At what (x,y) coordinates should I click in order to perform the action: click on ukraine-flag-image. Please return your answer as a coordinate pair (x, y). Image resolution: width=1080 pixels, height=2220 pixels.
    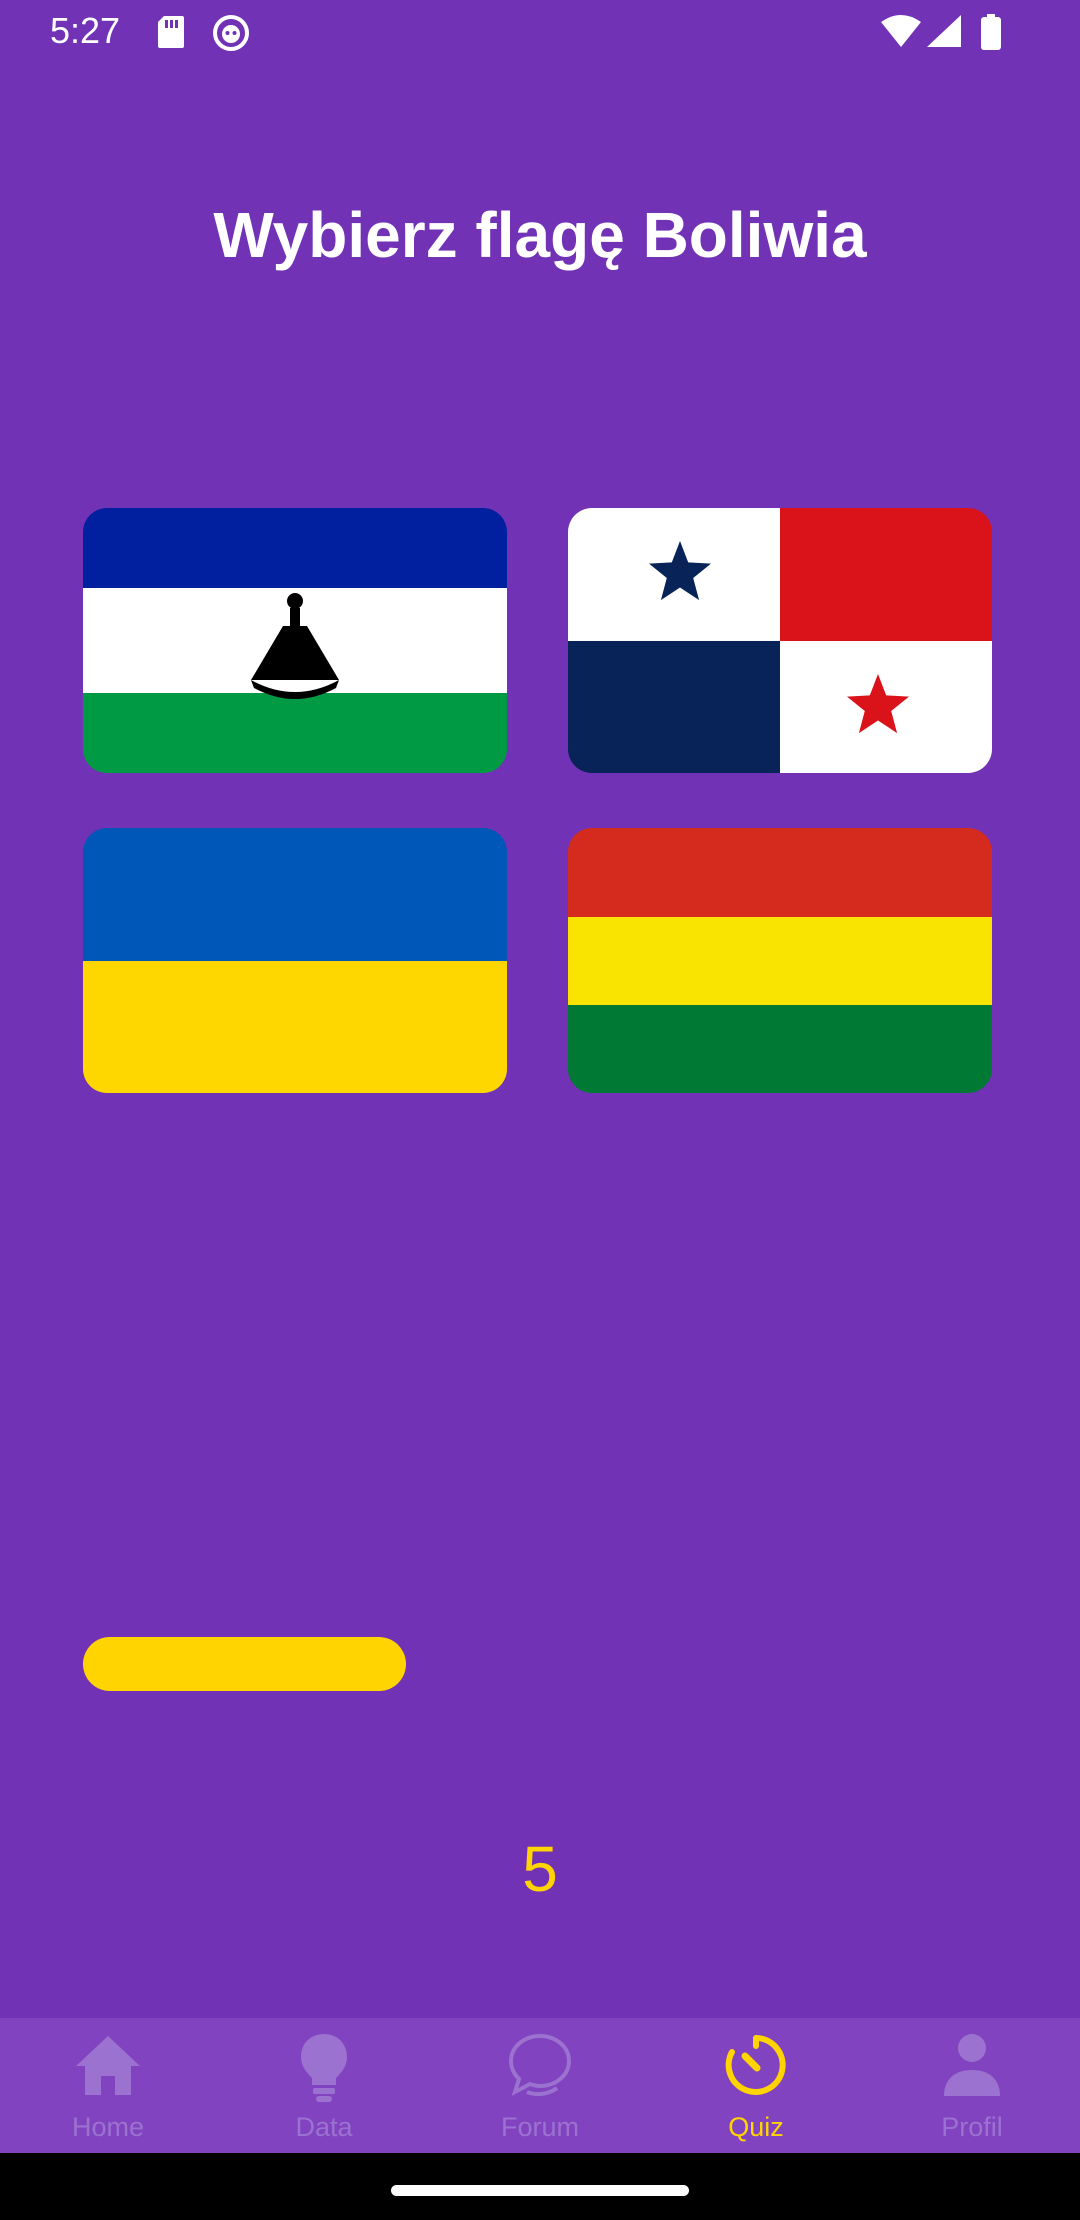
    Looking at the image, I should click on (295, 960).